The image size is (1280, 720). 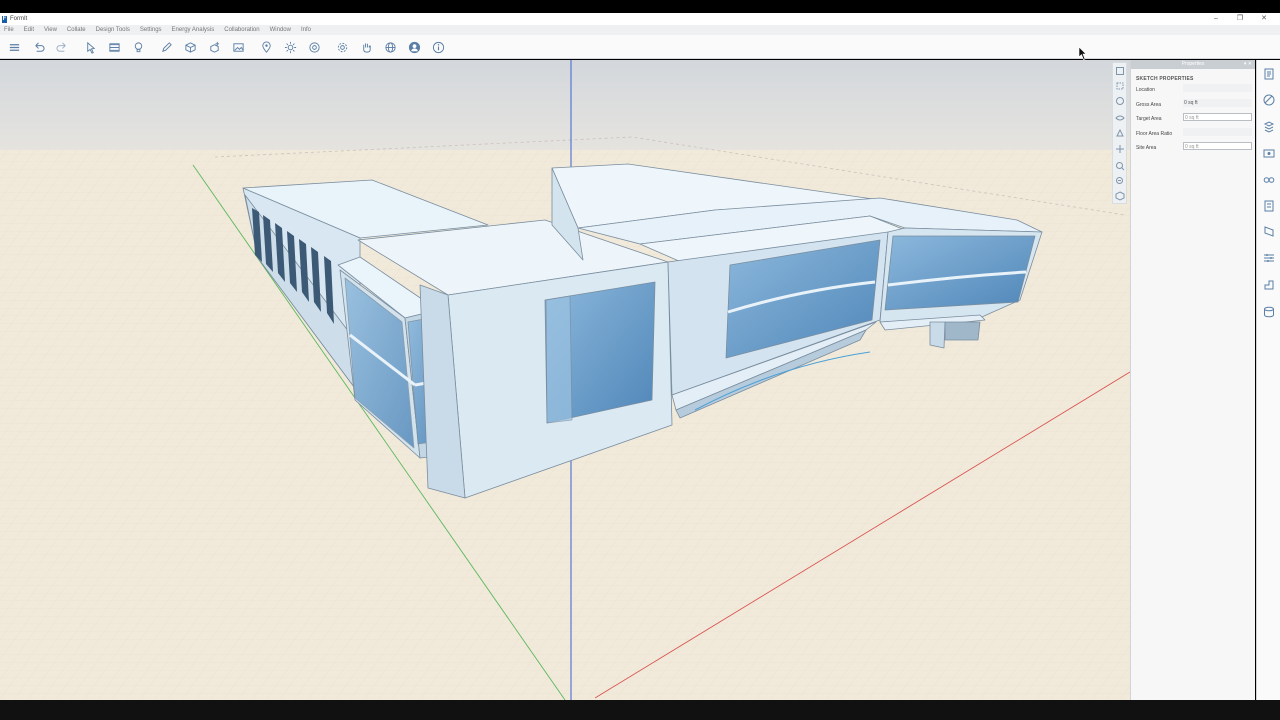 I want to click on prop-row-gross-area: Gross Area 0 sq ft, so click(x=1193, y=104).